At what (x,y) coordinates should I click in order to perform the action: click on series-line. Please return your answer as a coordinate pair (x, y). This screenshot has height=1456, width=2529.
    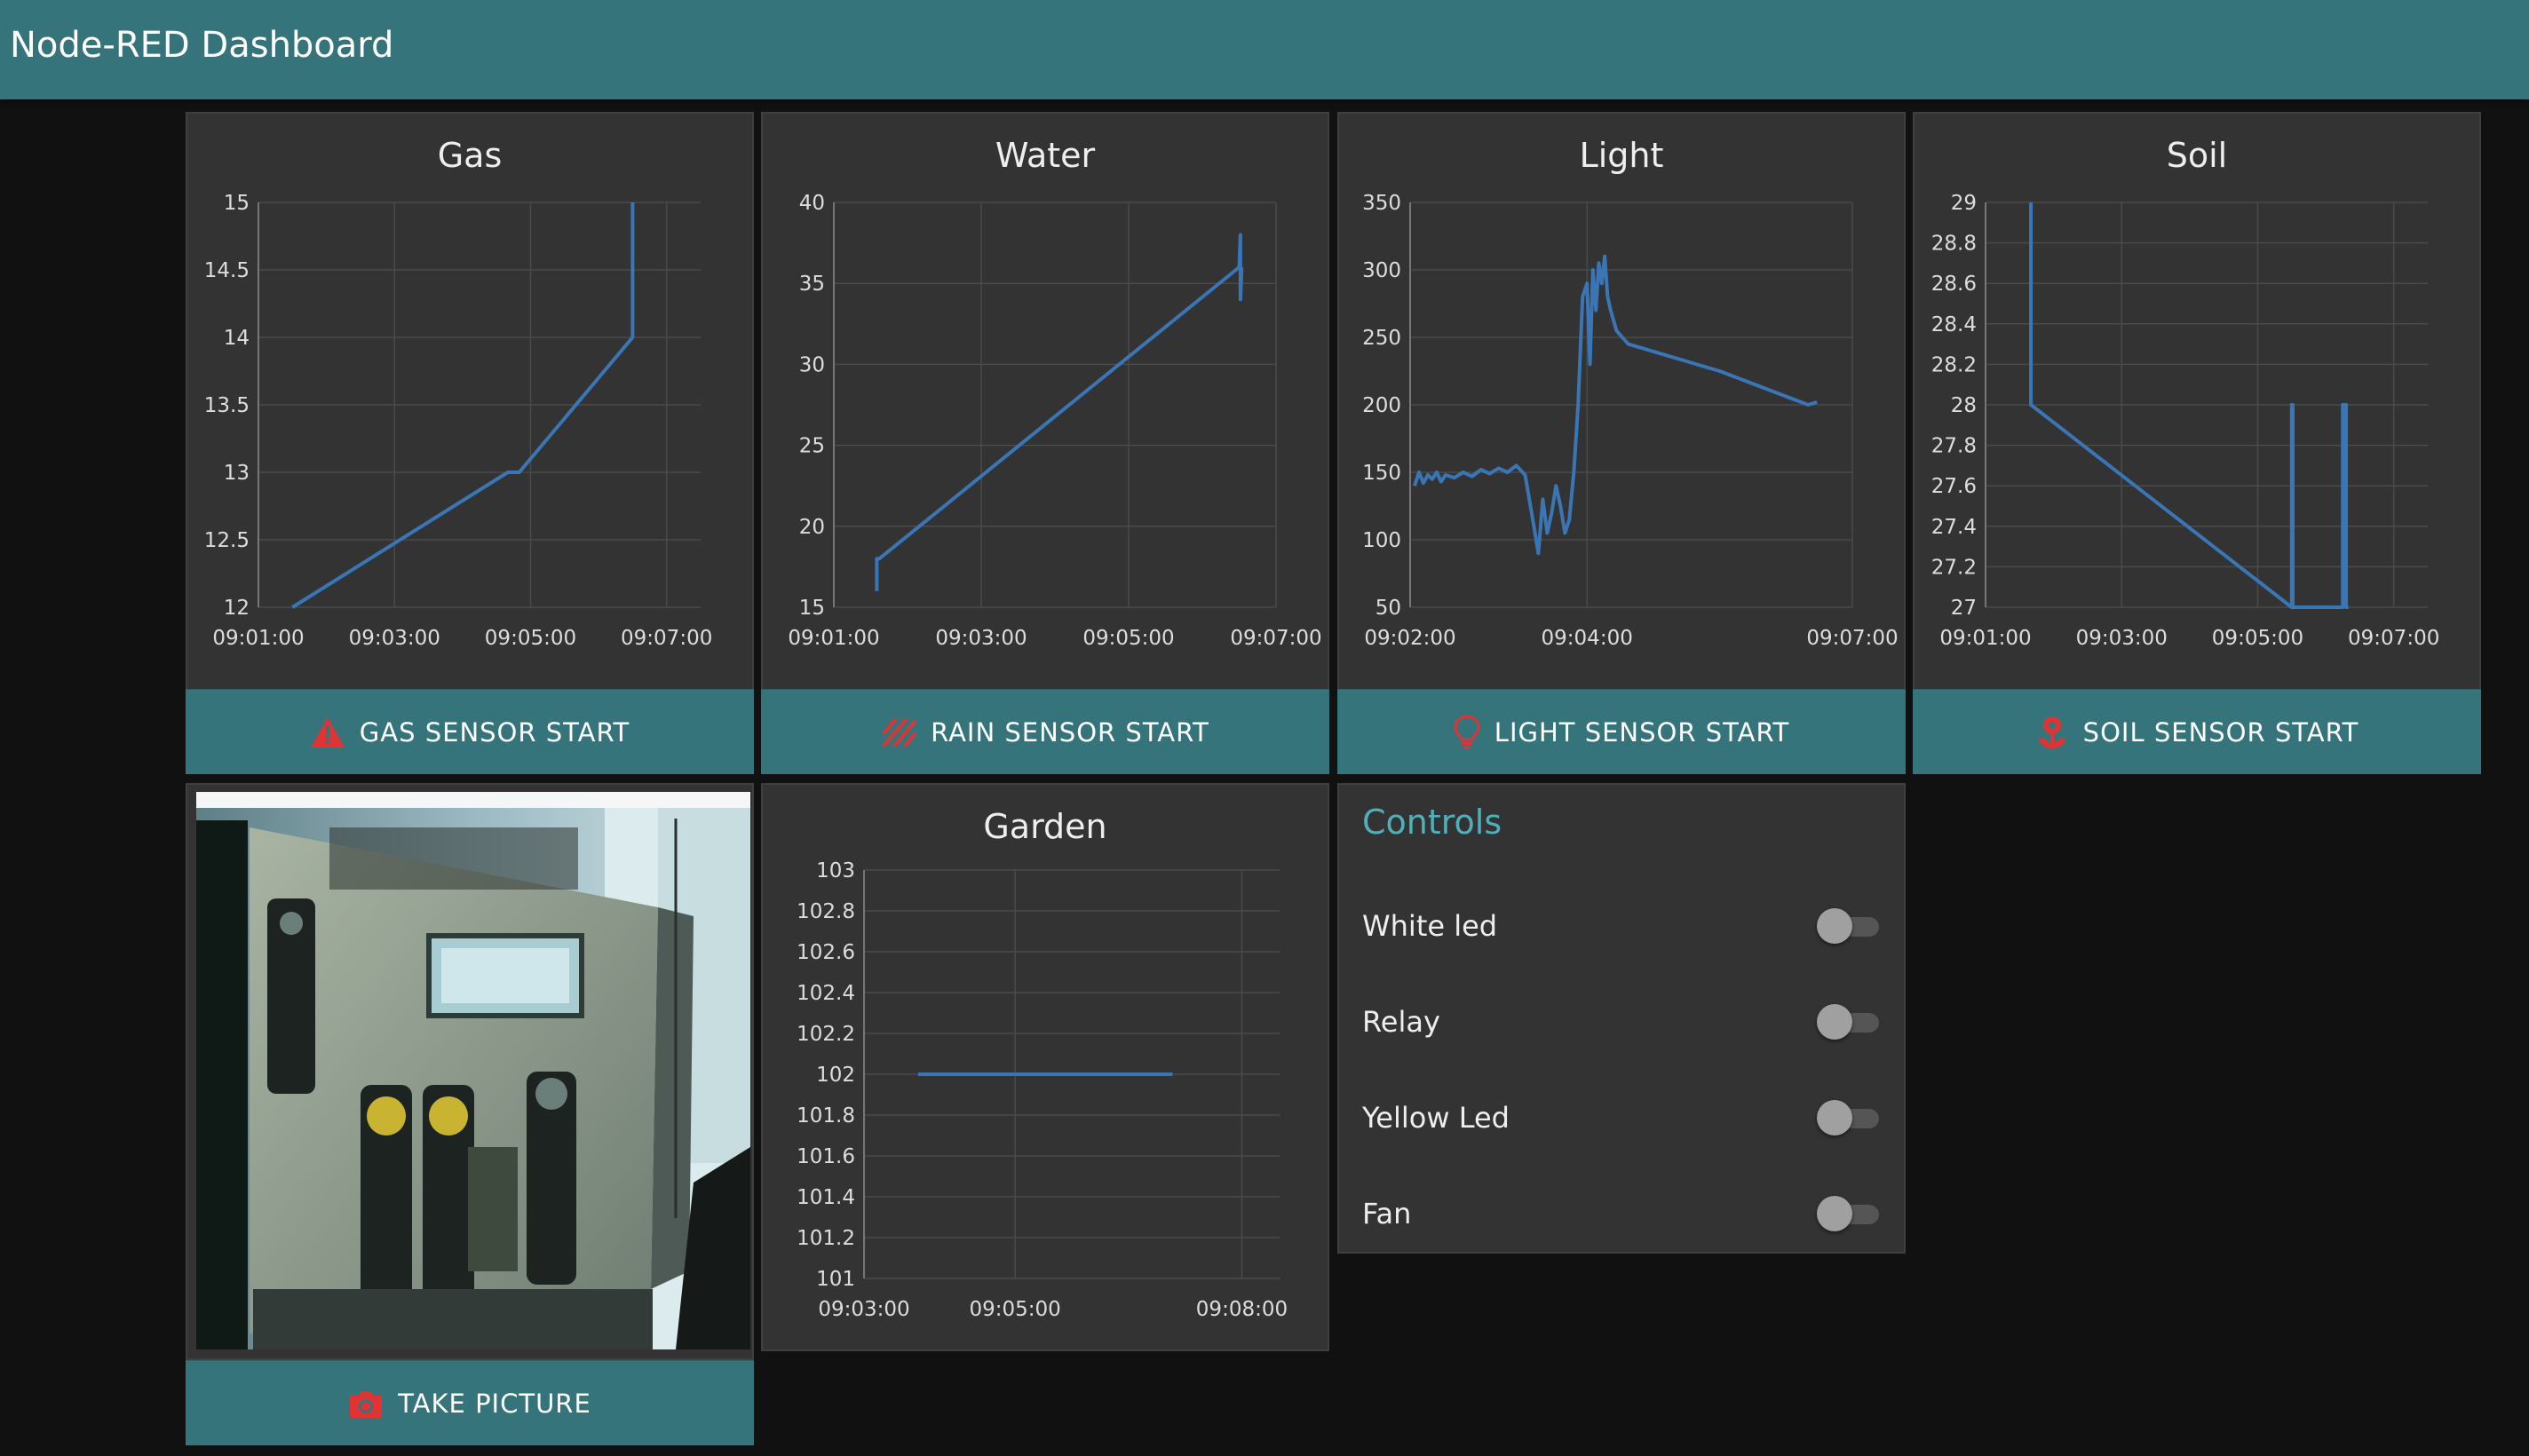
    Looking at the image, I should click on (1060, 412).